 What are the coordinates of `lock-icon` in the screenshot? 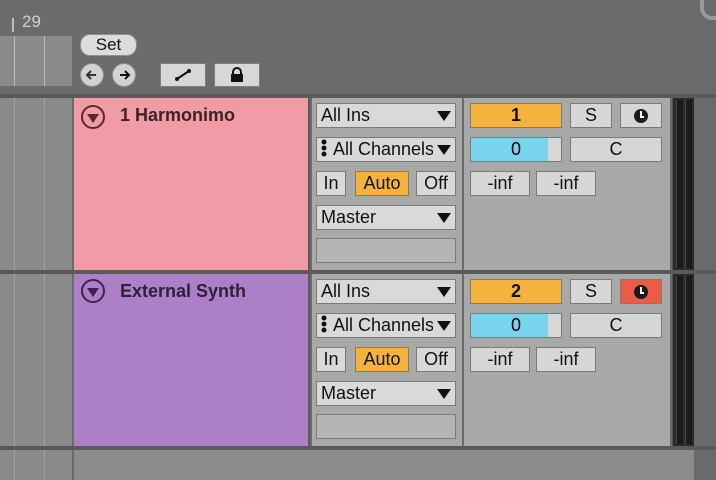 It's located at (237, 74).